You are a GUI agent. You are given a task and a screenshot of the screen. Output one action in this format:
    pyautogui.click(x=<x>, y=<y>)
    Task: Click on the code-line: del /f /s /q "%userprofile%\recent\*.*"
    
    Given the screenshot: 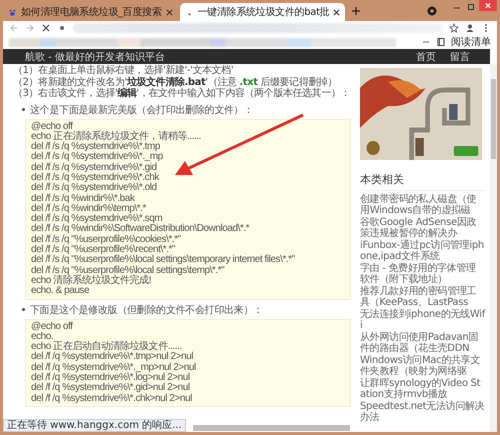 What is the action you would take?
    pyautogui.click(x=103, y=250)
    